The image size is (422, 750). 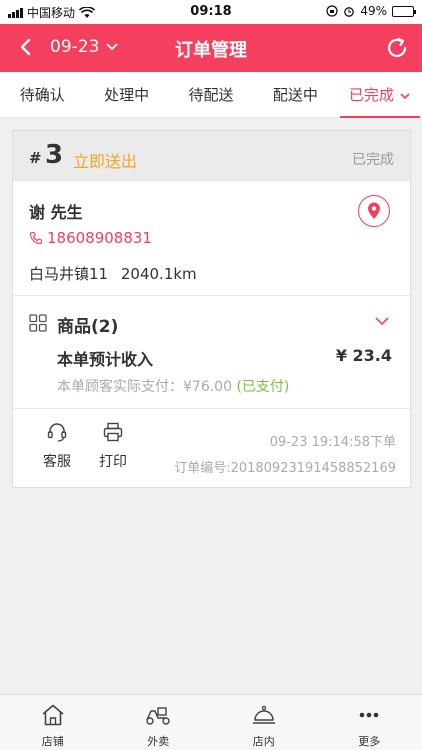 I want to click on bottom-nav-more: 更多, so click(x=369, y=722).